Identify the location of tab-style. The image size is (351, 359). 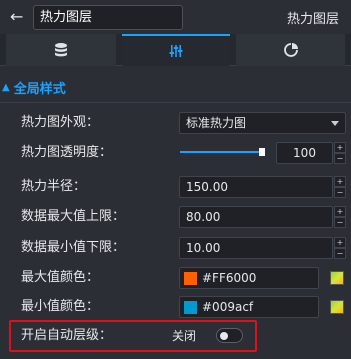
(176, 50).